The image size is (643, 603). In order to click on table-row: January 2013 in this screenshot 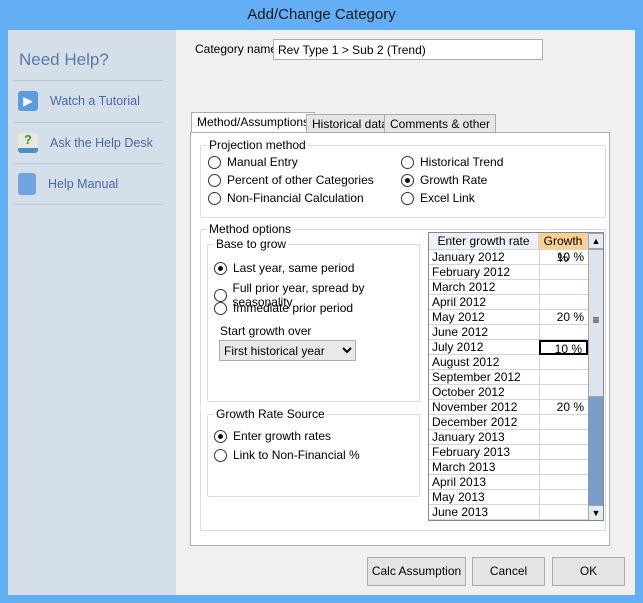, I will do `click(509, 437)`.